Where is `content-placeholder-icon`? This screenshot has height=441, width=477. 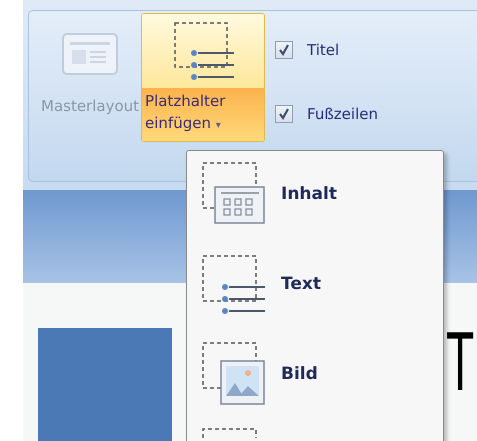
content-placeholder-icon is located at coordinates (234, 194).